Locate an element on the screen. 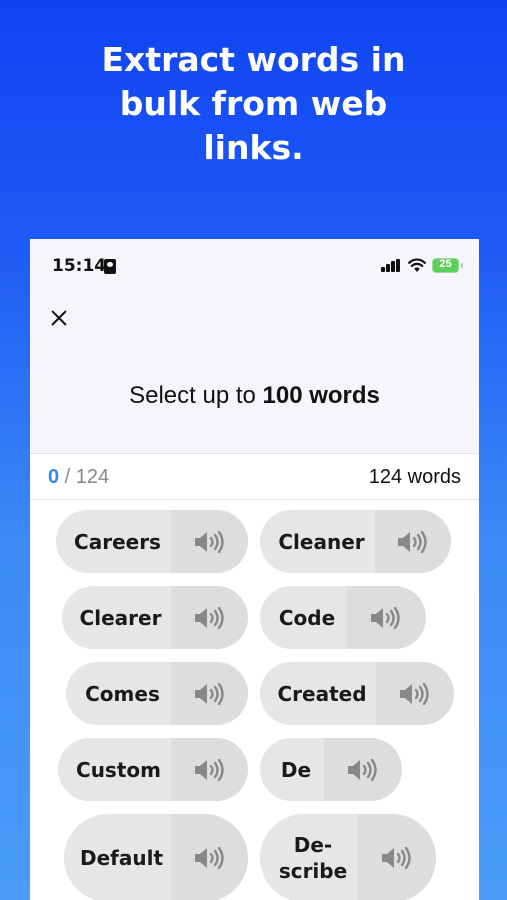  word-chip-label: De is located at coordinates (292, 769).